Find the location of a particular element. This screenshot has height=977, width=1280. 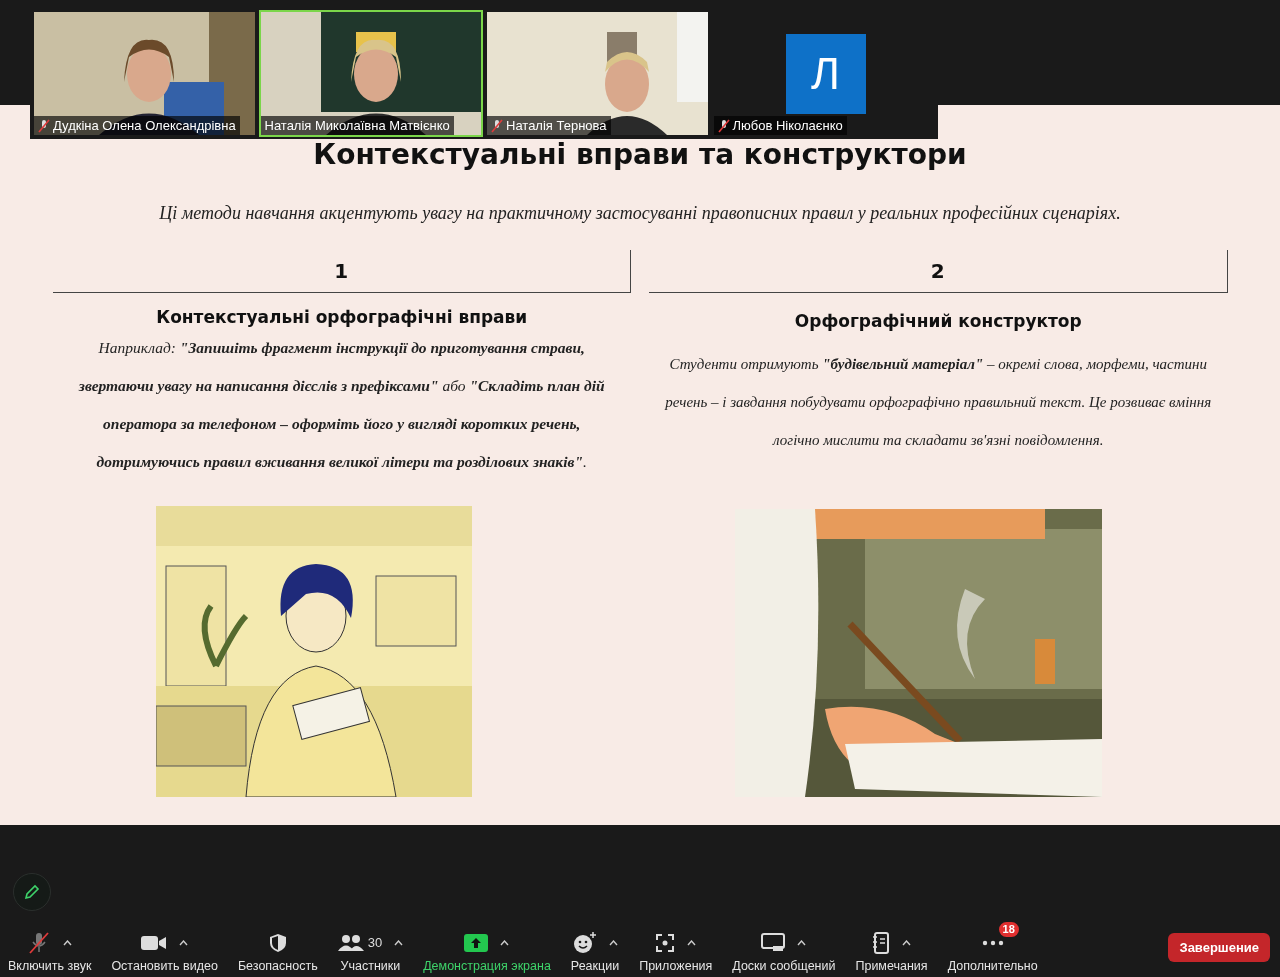

step-number: 1 is located at coordinates (341, 271).